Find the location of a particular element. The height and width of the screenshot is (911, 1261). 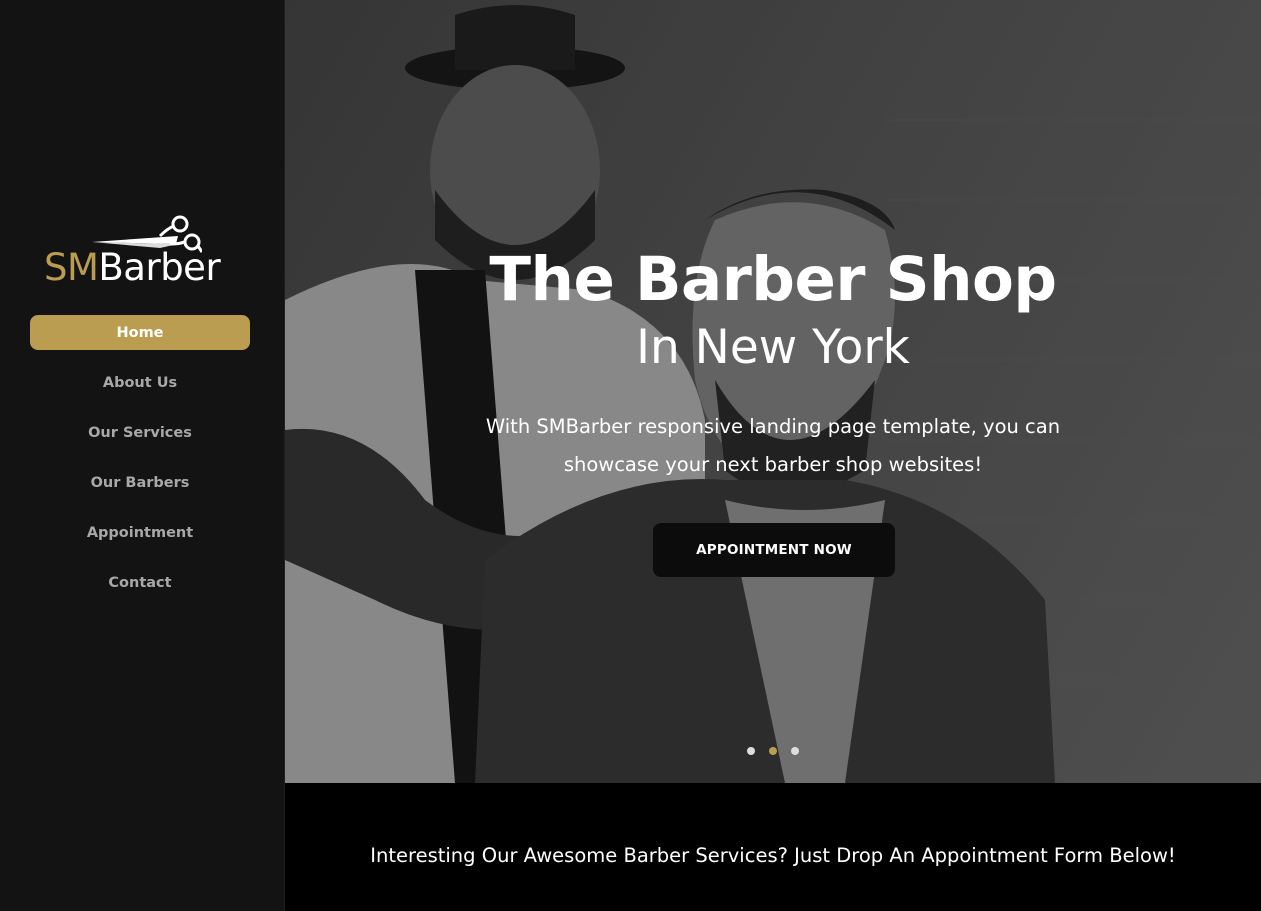

hero-title: The Barber Shop is located at coordinates (773, 279).